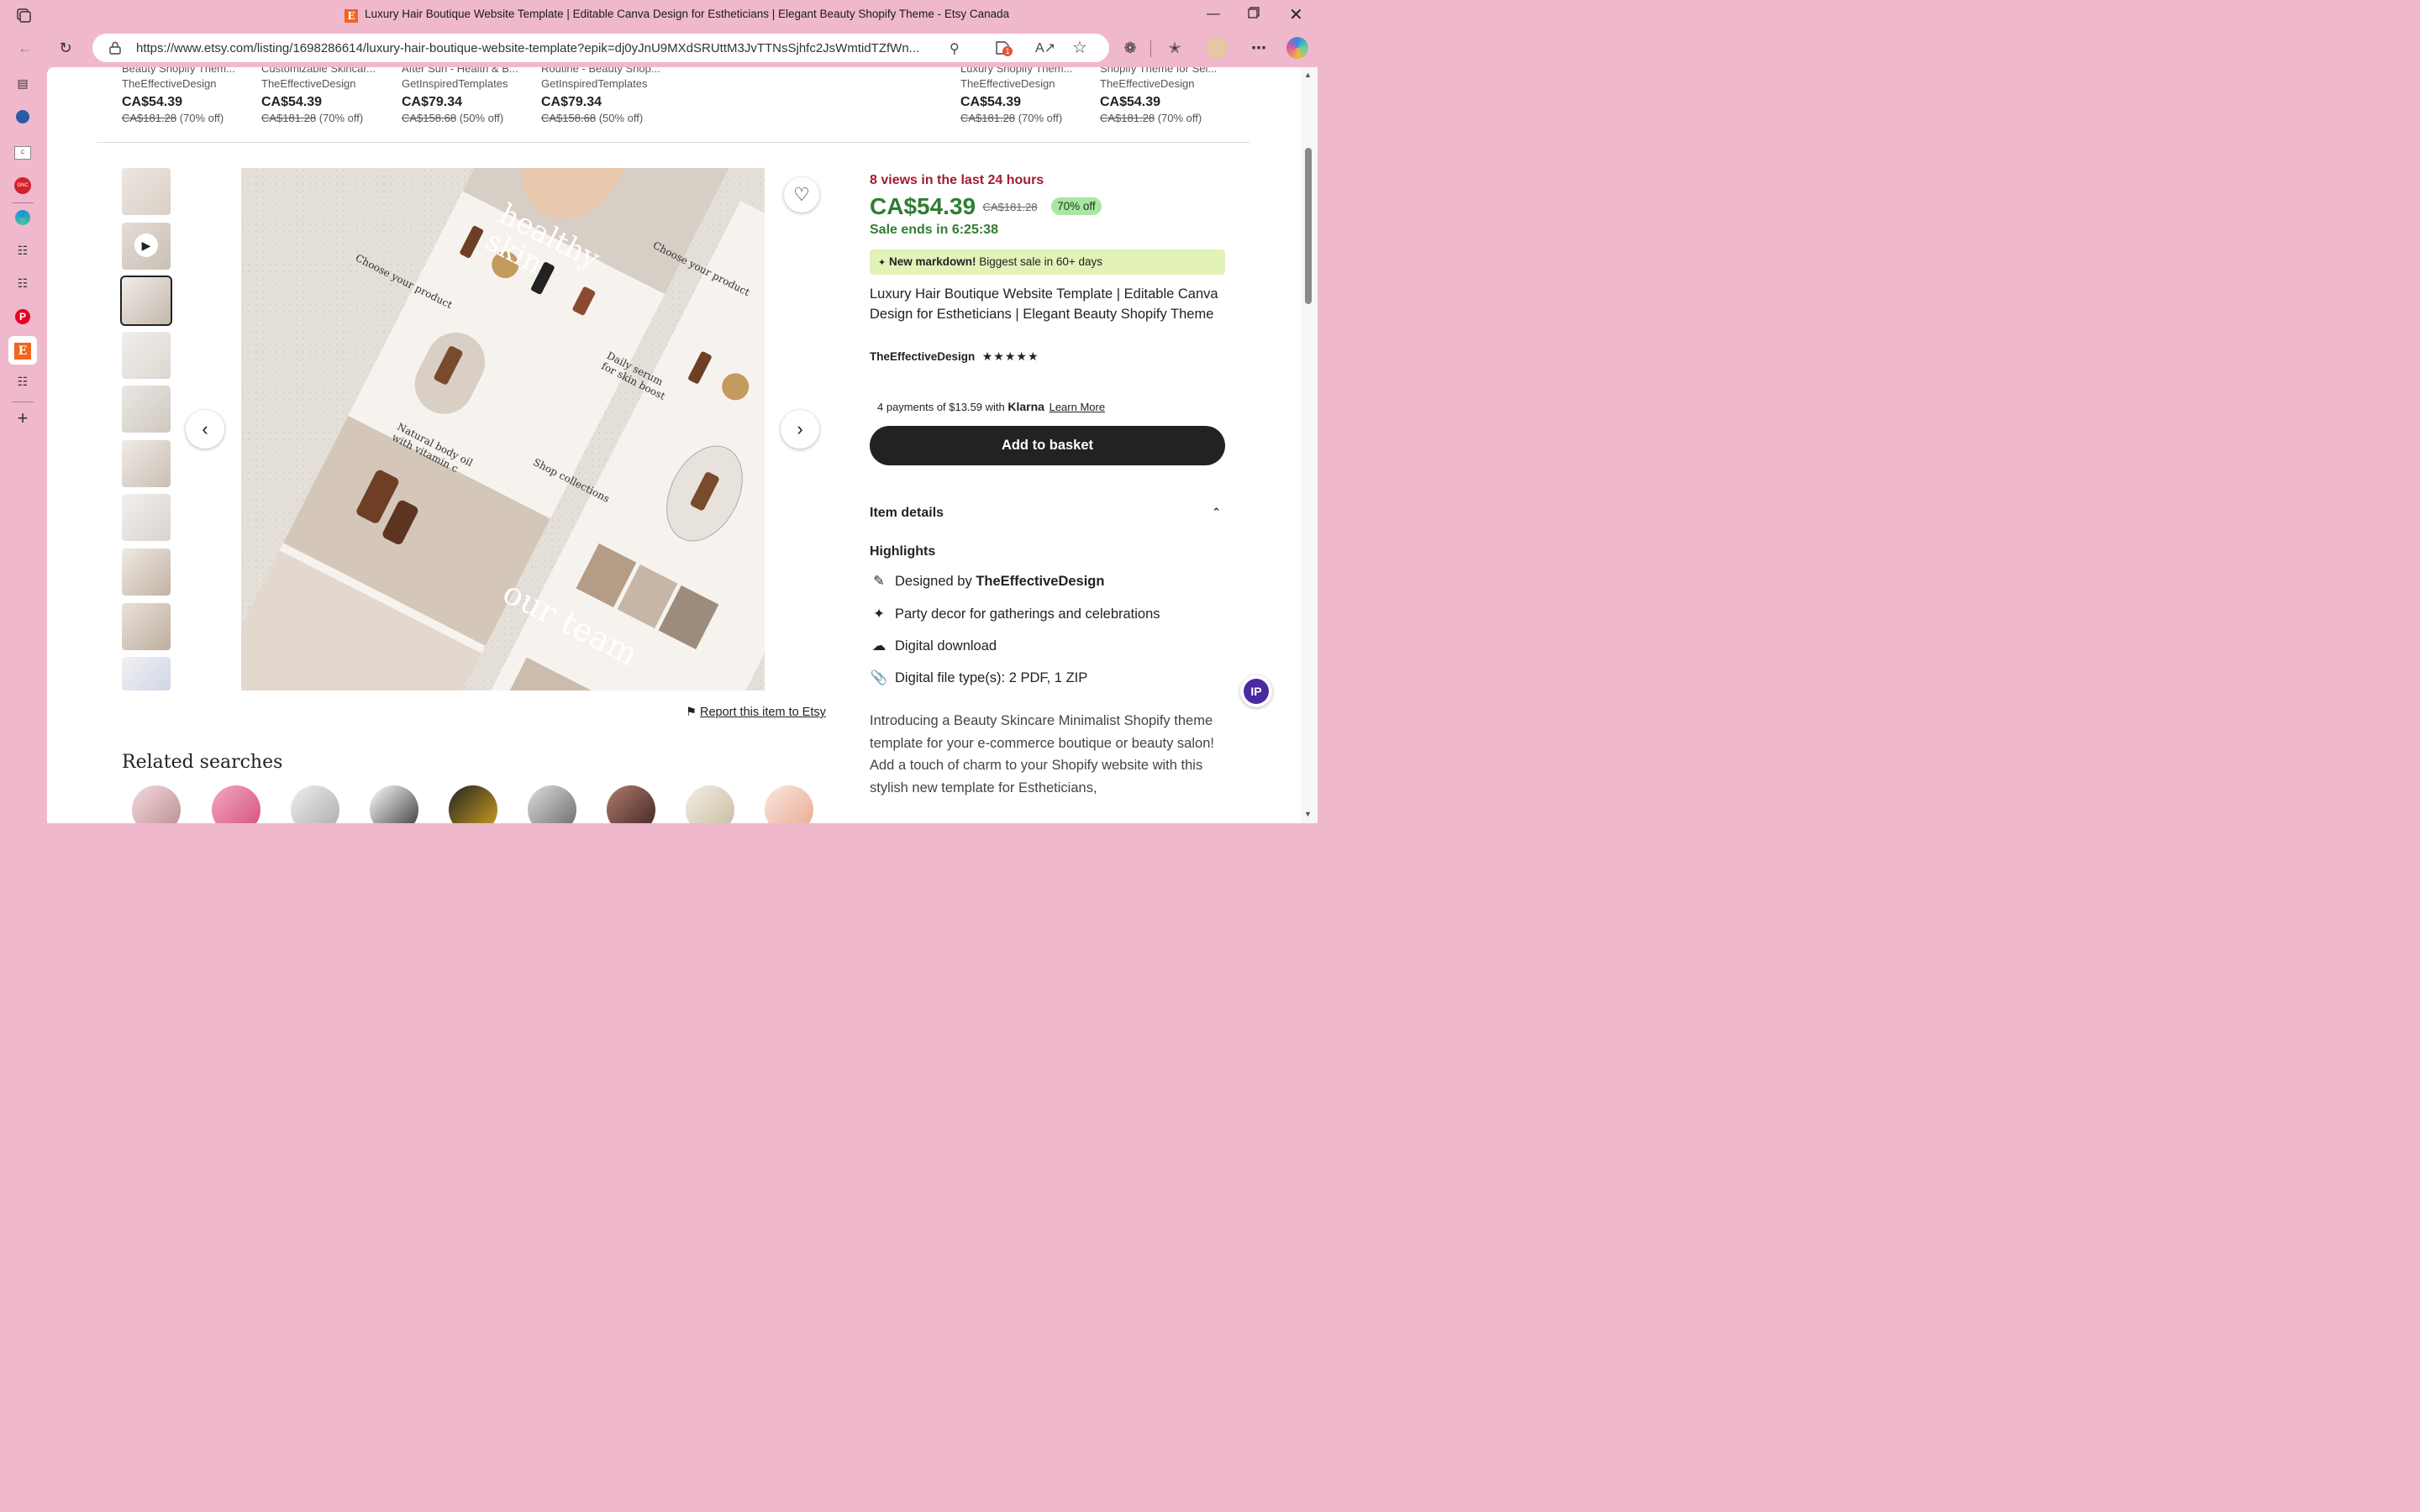 This screenshot has height=1512, width=2420. I want to click on scroll-thumb, so click(1308, 226).